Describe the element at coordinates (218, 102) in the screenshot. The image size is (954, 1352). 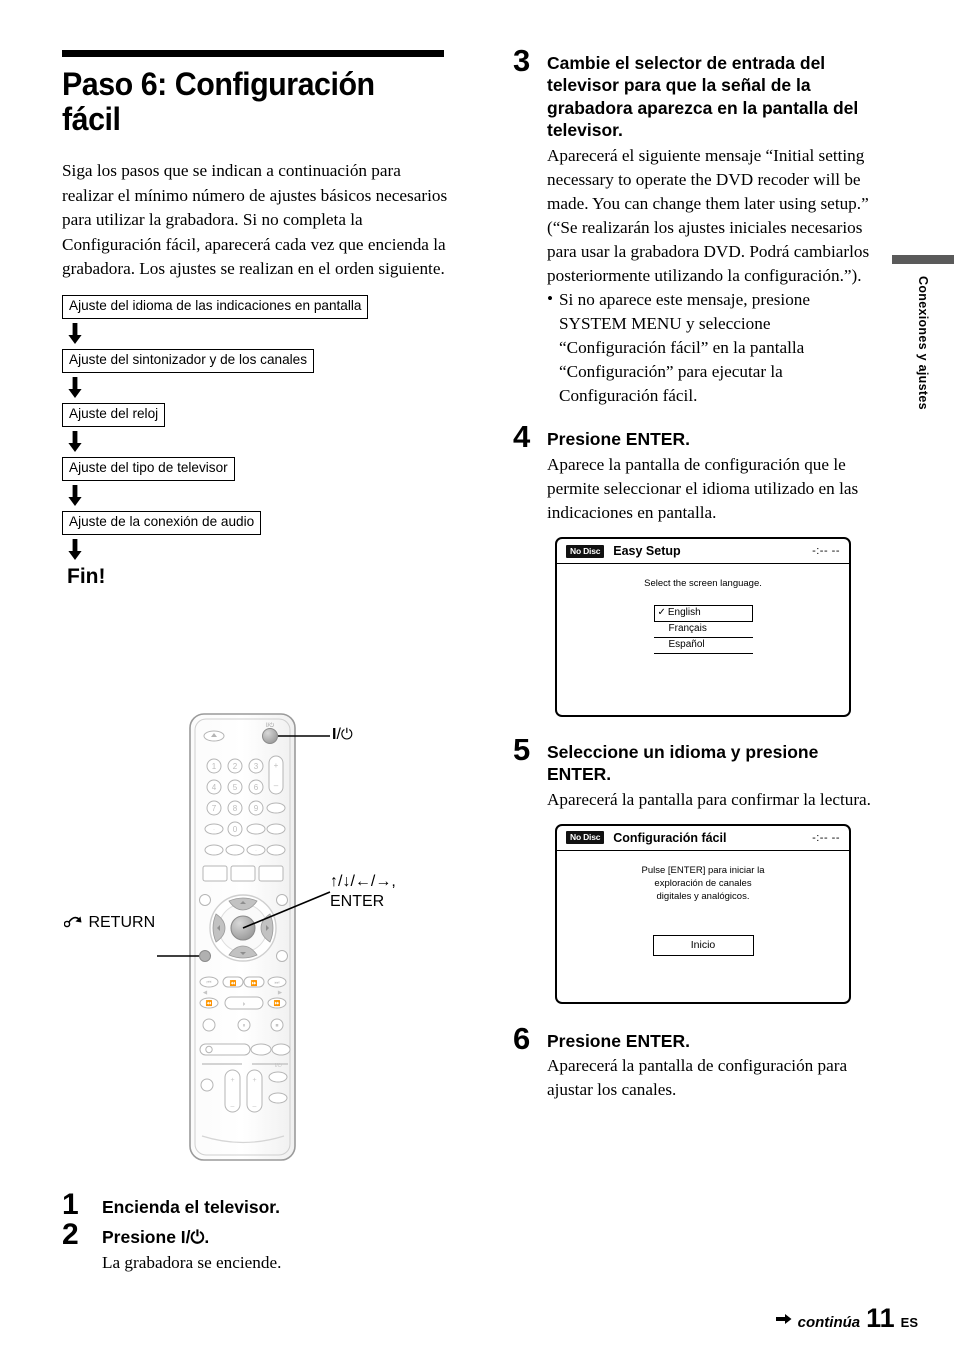
I see `page-title: Paso 6: Configuración fácil` at that location.